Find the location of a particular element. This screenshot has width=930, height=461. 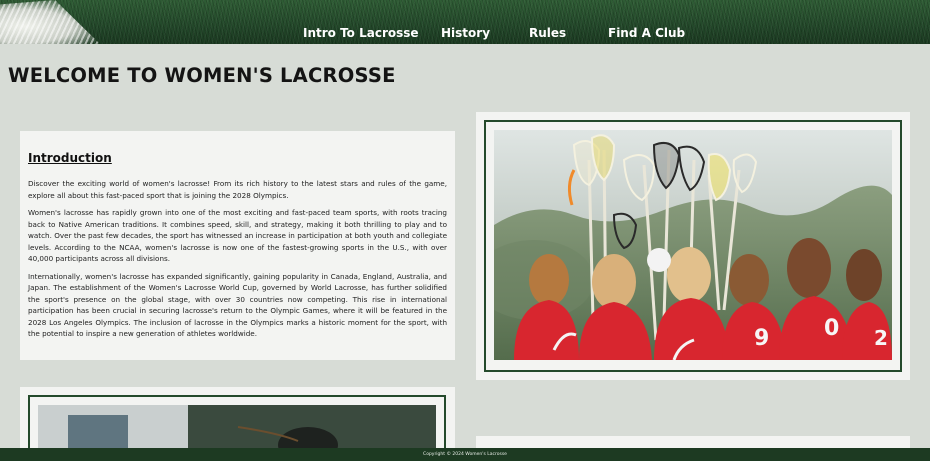

nav-item-rules: Rules is located at coordinates (547, 33).